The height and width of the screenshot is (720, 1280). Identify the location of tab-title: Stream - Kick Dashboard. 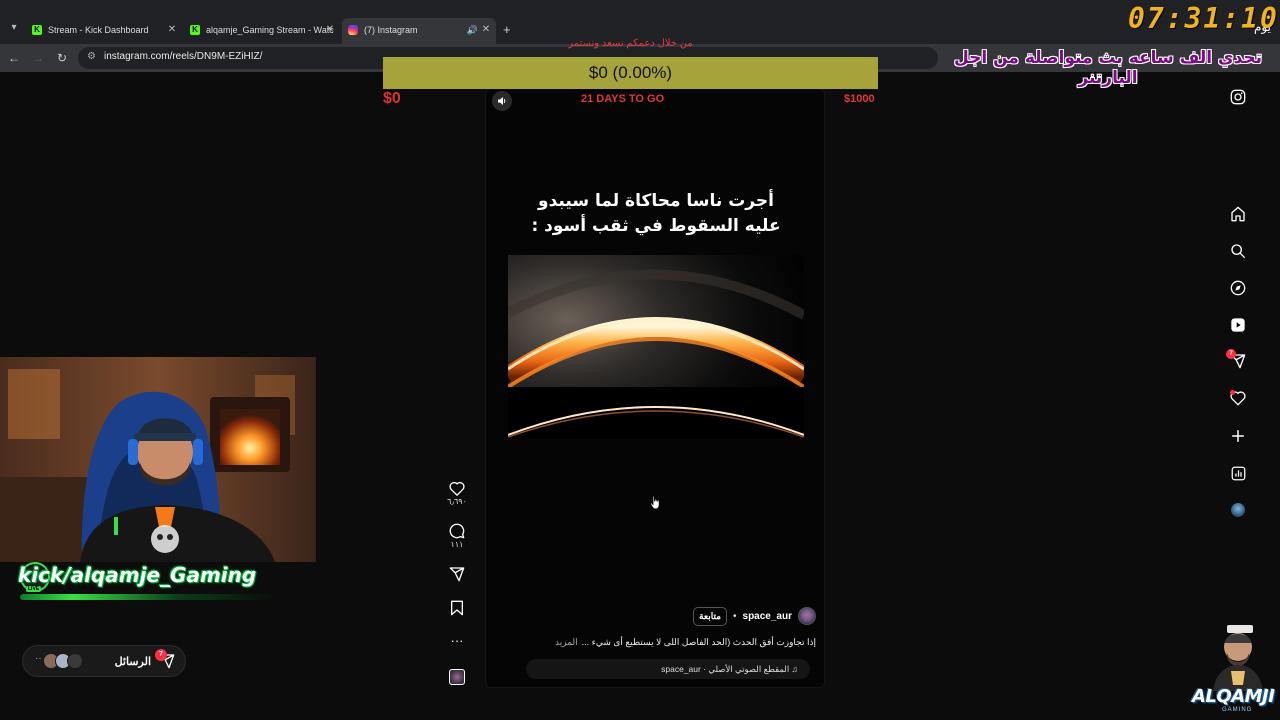
(98, 30).